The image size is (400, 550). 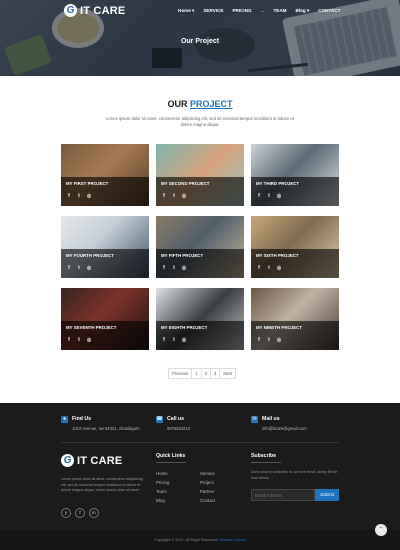 I want to click on phone-icon: ☎, so click(x=159, y=419).